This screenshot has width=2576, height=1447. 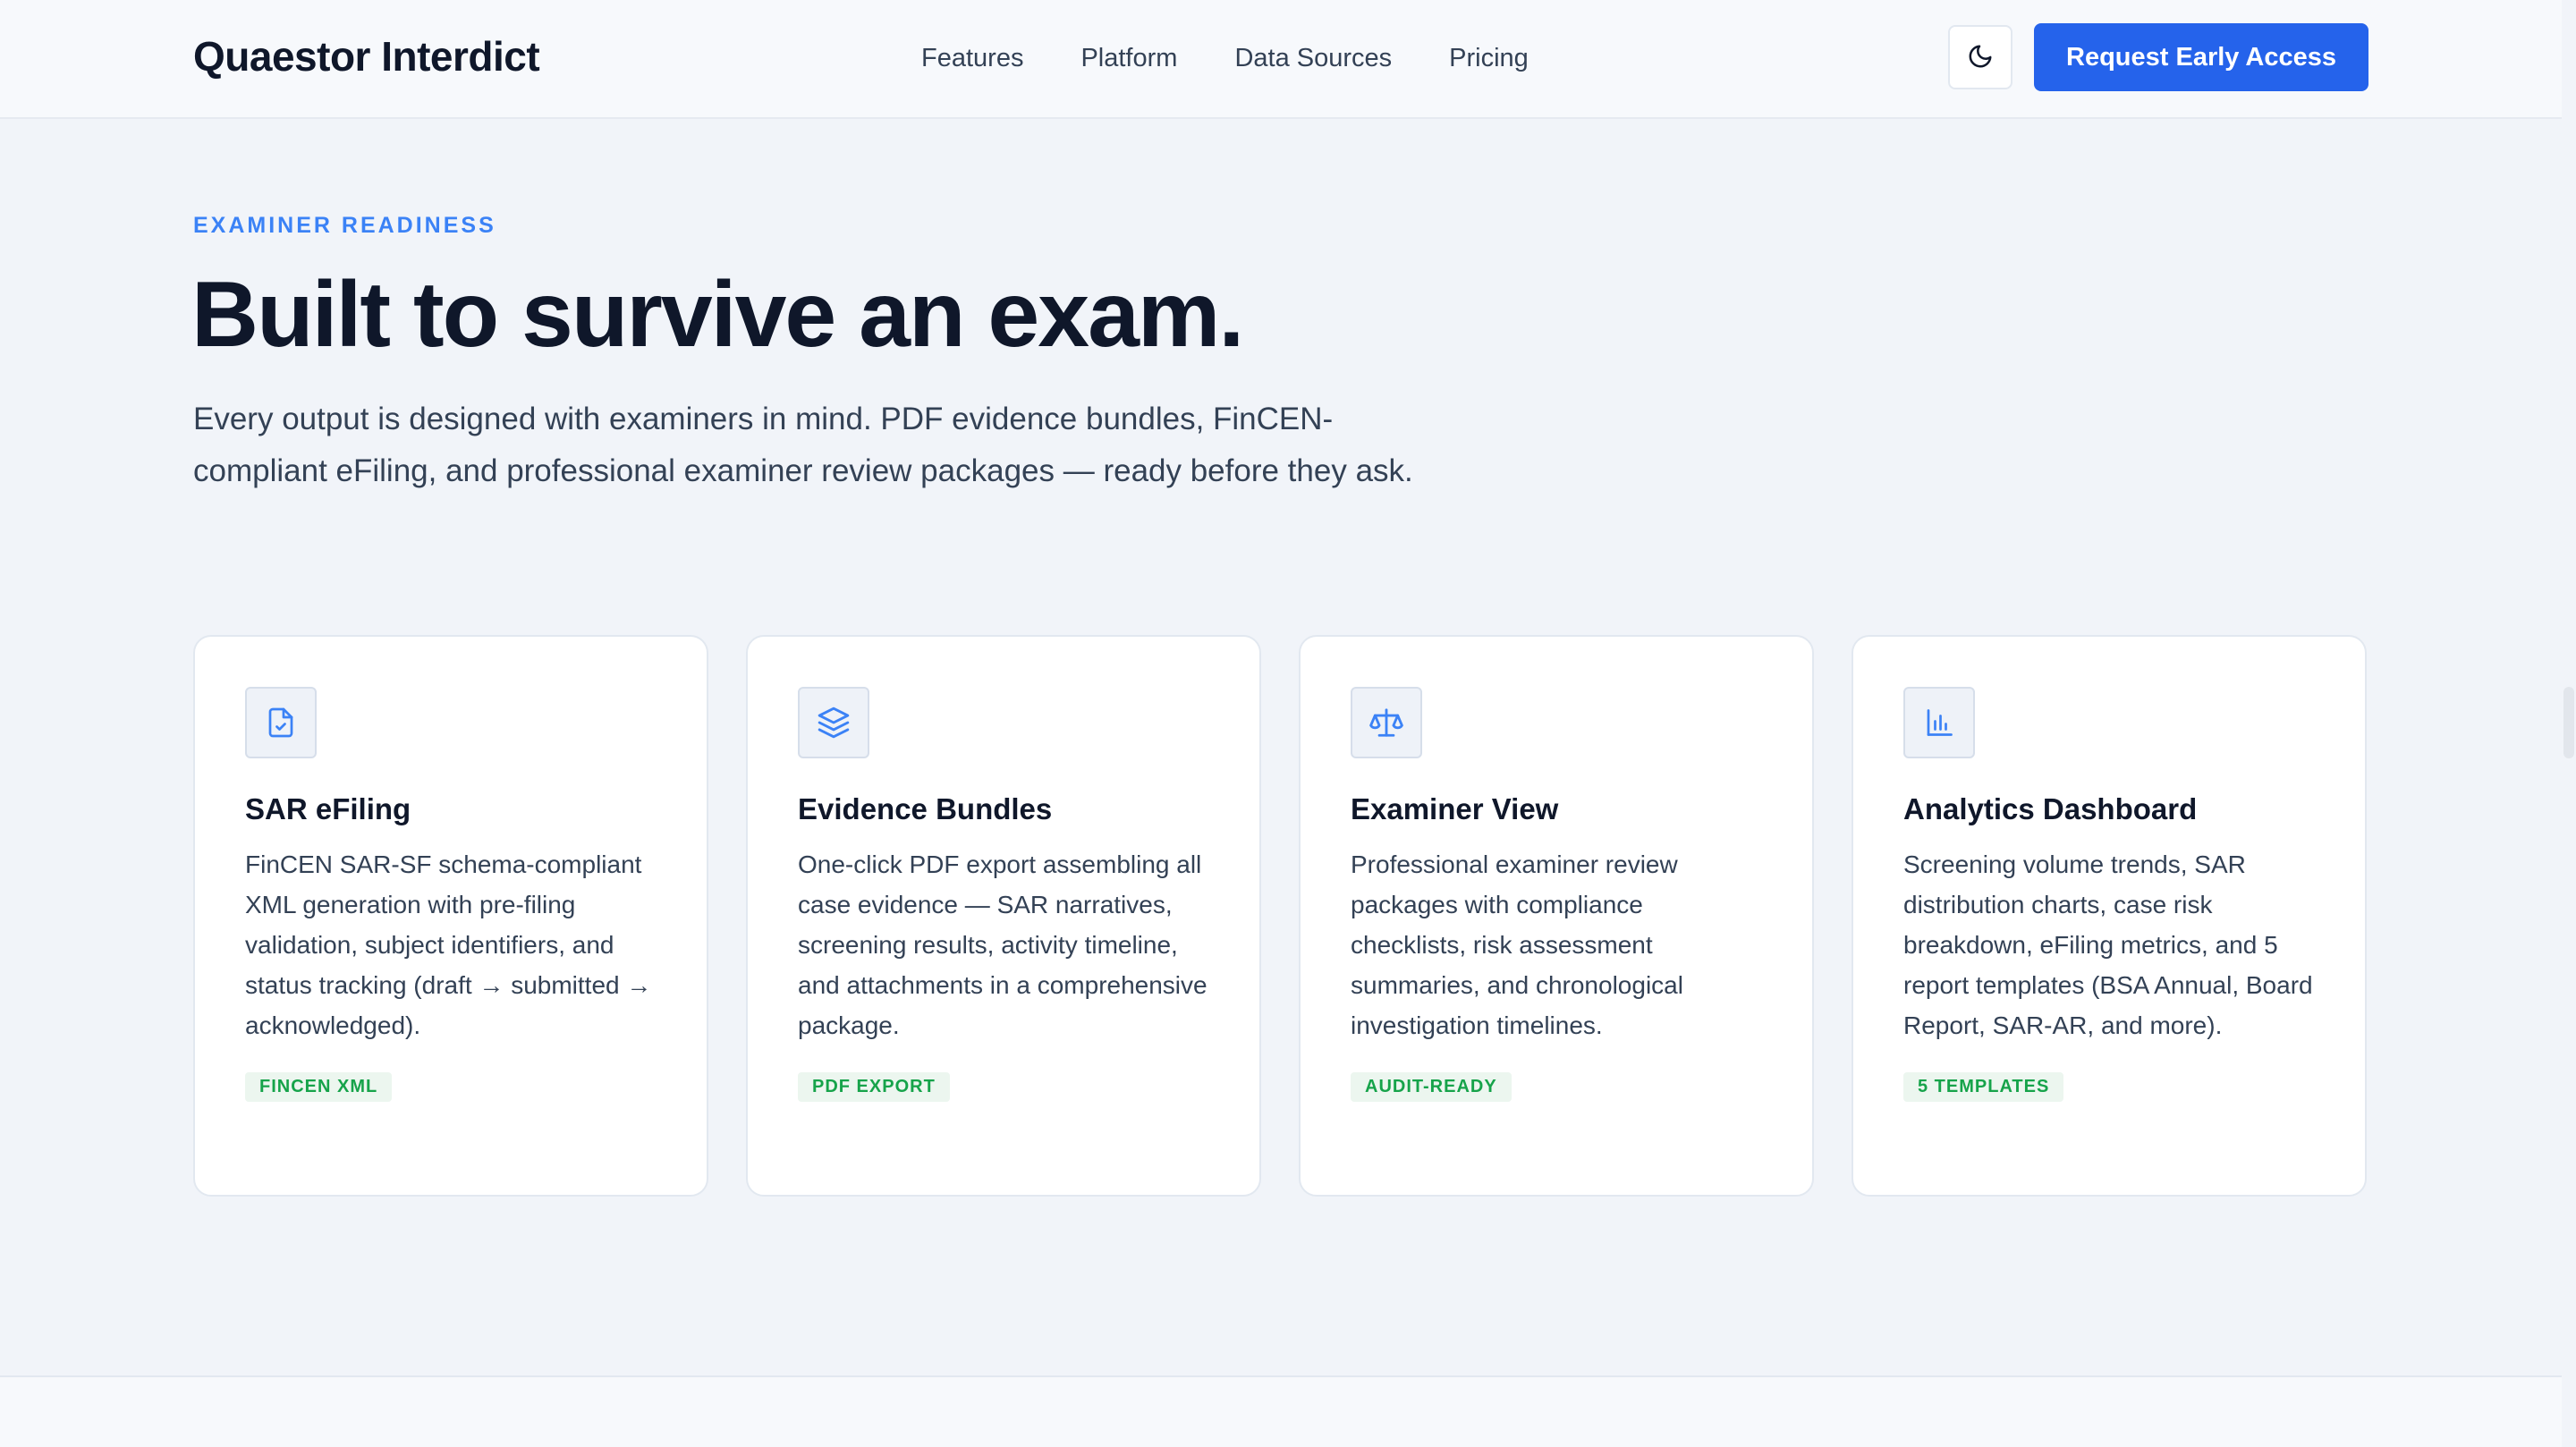 What do you see at coordinates (281, 722) in the screenshot?
I see `file-check-icon` at bounding box center [281, 722].